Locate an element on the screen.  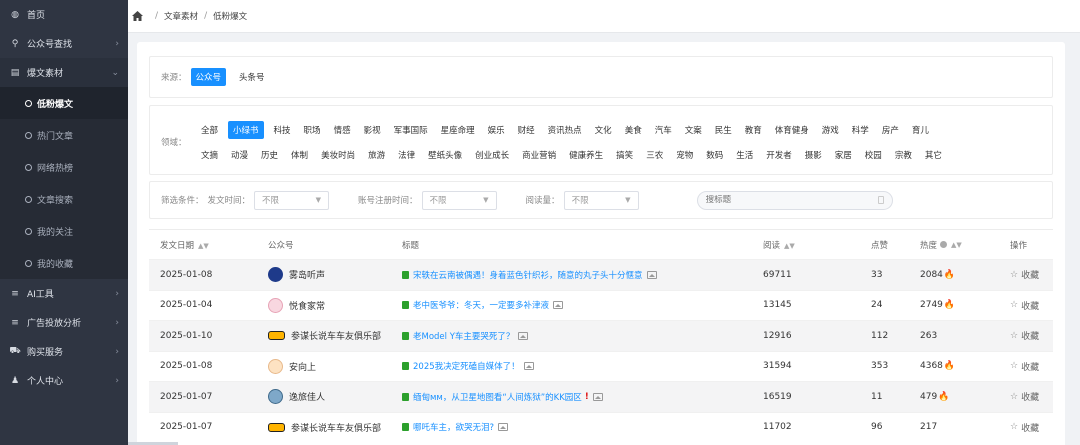
sidebar-item-account-search: ⚲ 公众号查找 › is located at coordinates (64, 43).